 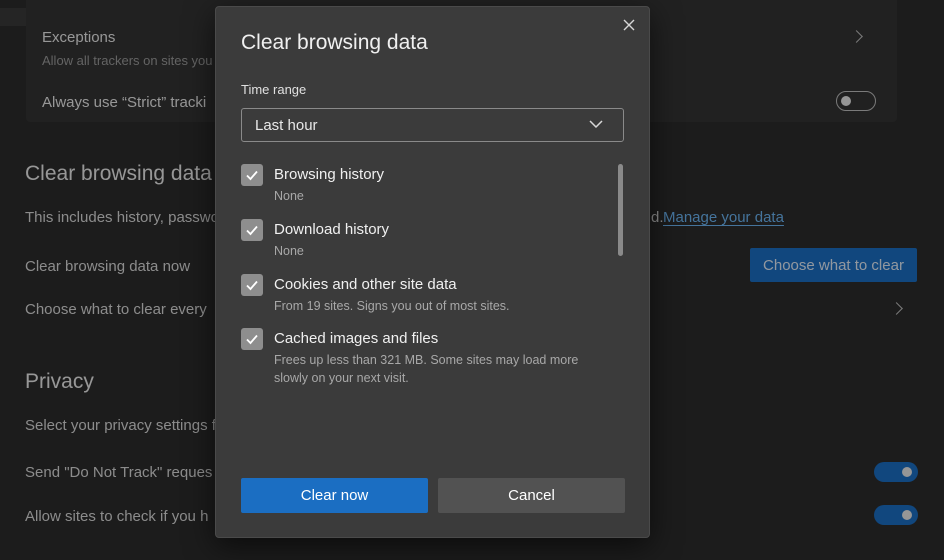 I want to click on item-label: Download history, so click(x=332, y=229).